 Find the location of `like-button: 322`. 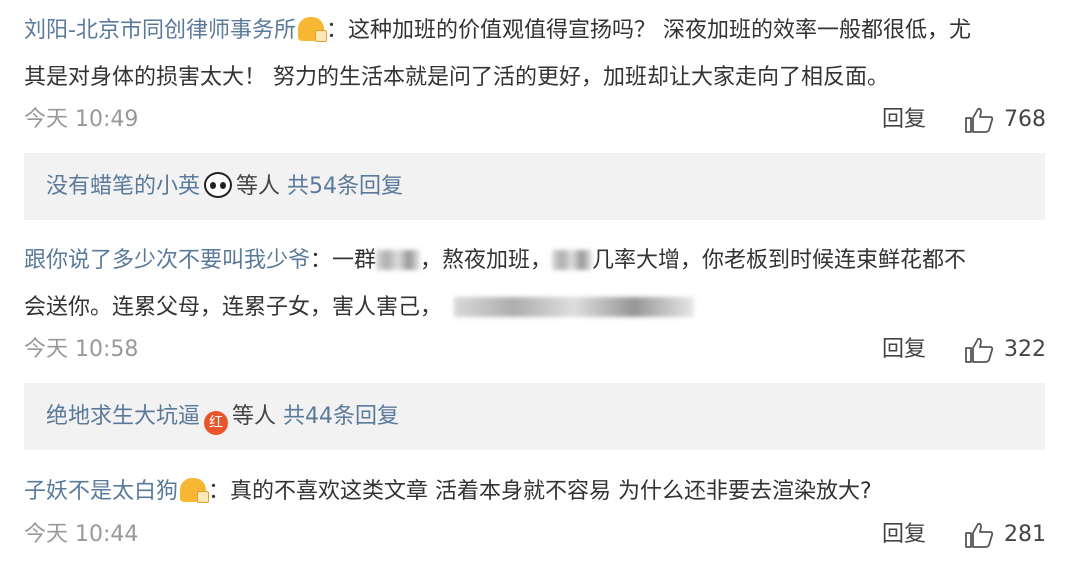

like-button: 322 is located at coordinates (1005, 350).